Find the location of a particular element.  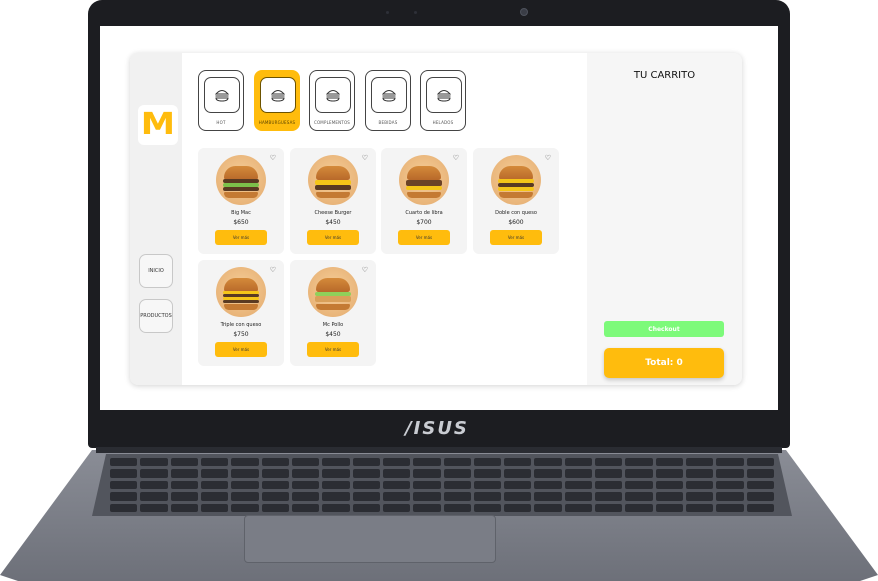

product-image-doble-con-queso is located at coordinates (516, 180).